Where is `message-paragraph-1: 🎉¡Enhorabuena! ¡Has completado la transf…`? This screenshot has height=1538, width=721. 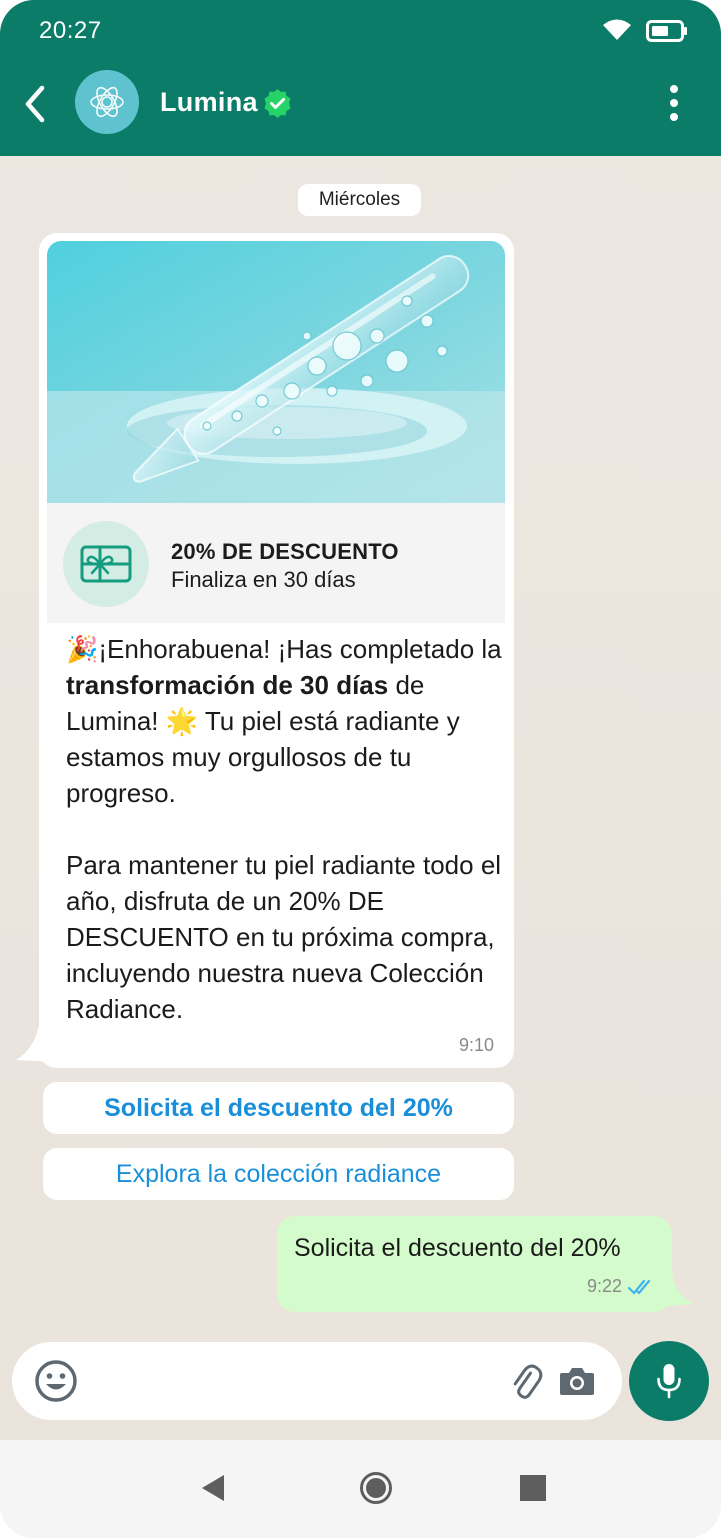
message-paragraph-1: 🎉¡Enhorabuena! ¡Has completado la transf… is located at coordinates (284, 721).